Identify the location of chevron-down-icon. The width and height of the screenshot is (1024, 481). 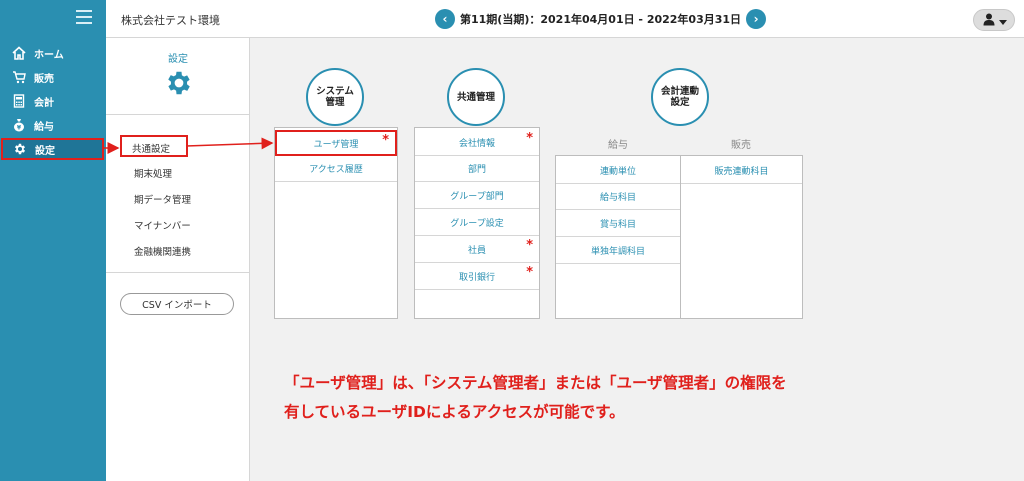
(1002, 20).